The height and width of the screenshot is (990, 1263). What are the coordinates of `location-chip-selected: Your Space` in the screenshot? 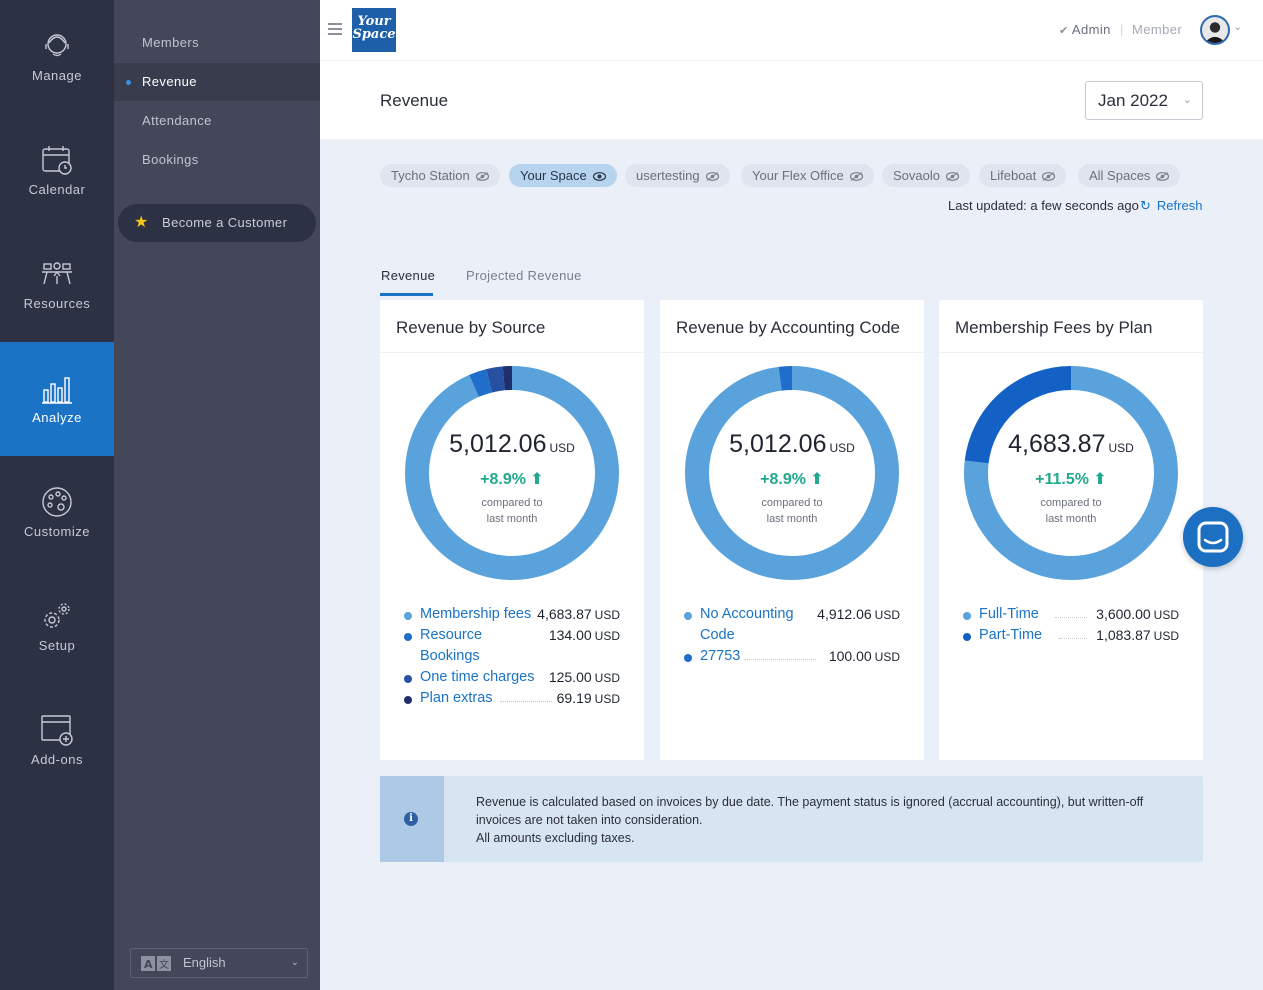 It's located at (563, 175).